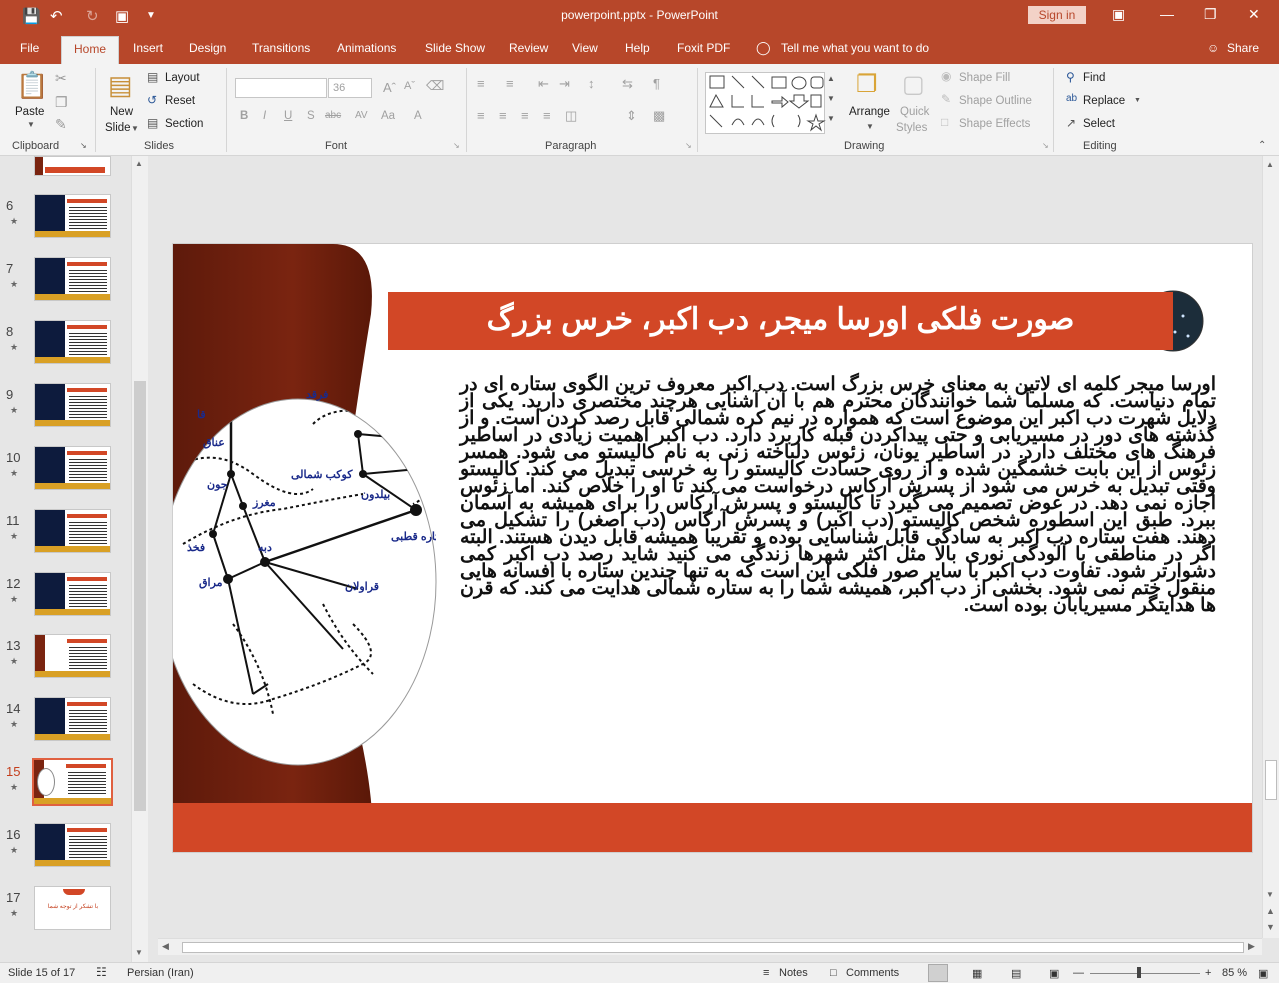 Image resolution: width=1279 pixels, height=983 pixels. What do you see at coordinates (1054, 973) in the screenshot?
I see `slide-show-view-icon: ▣` at bounding box center [1054, 973].